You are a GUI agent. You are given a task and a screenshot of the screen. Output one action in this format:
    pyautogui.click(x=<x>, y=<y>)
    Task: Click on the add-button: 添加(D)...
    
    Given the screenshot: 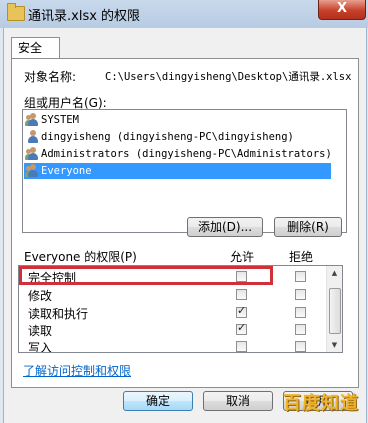 What is the action you would take?
    pyautogui.click(x=225, y=227)
    